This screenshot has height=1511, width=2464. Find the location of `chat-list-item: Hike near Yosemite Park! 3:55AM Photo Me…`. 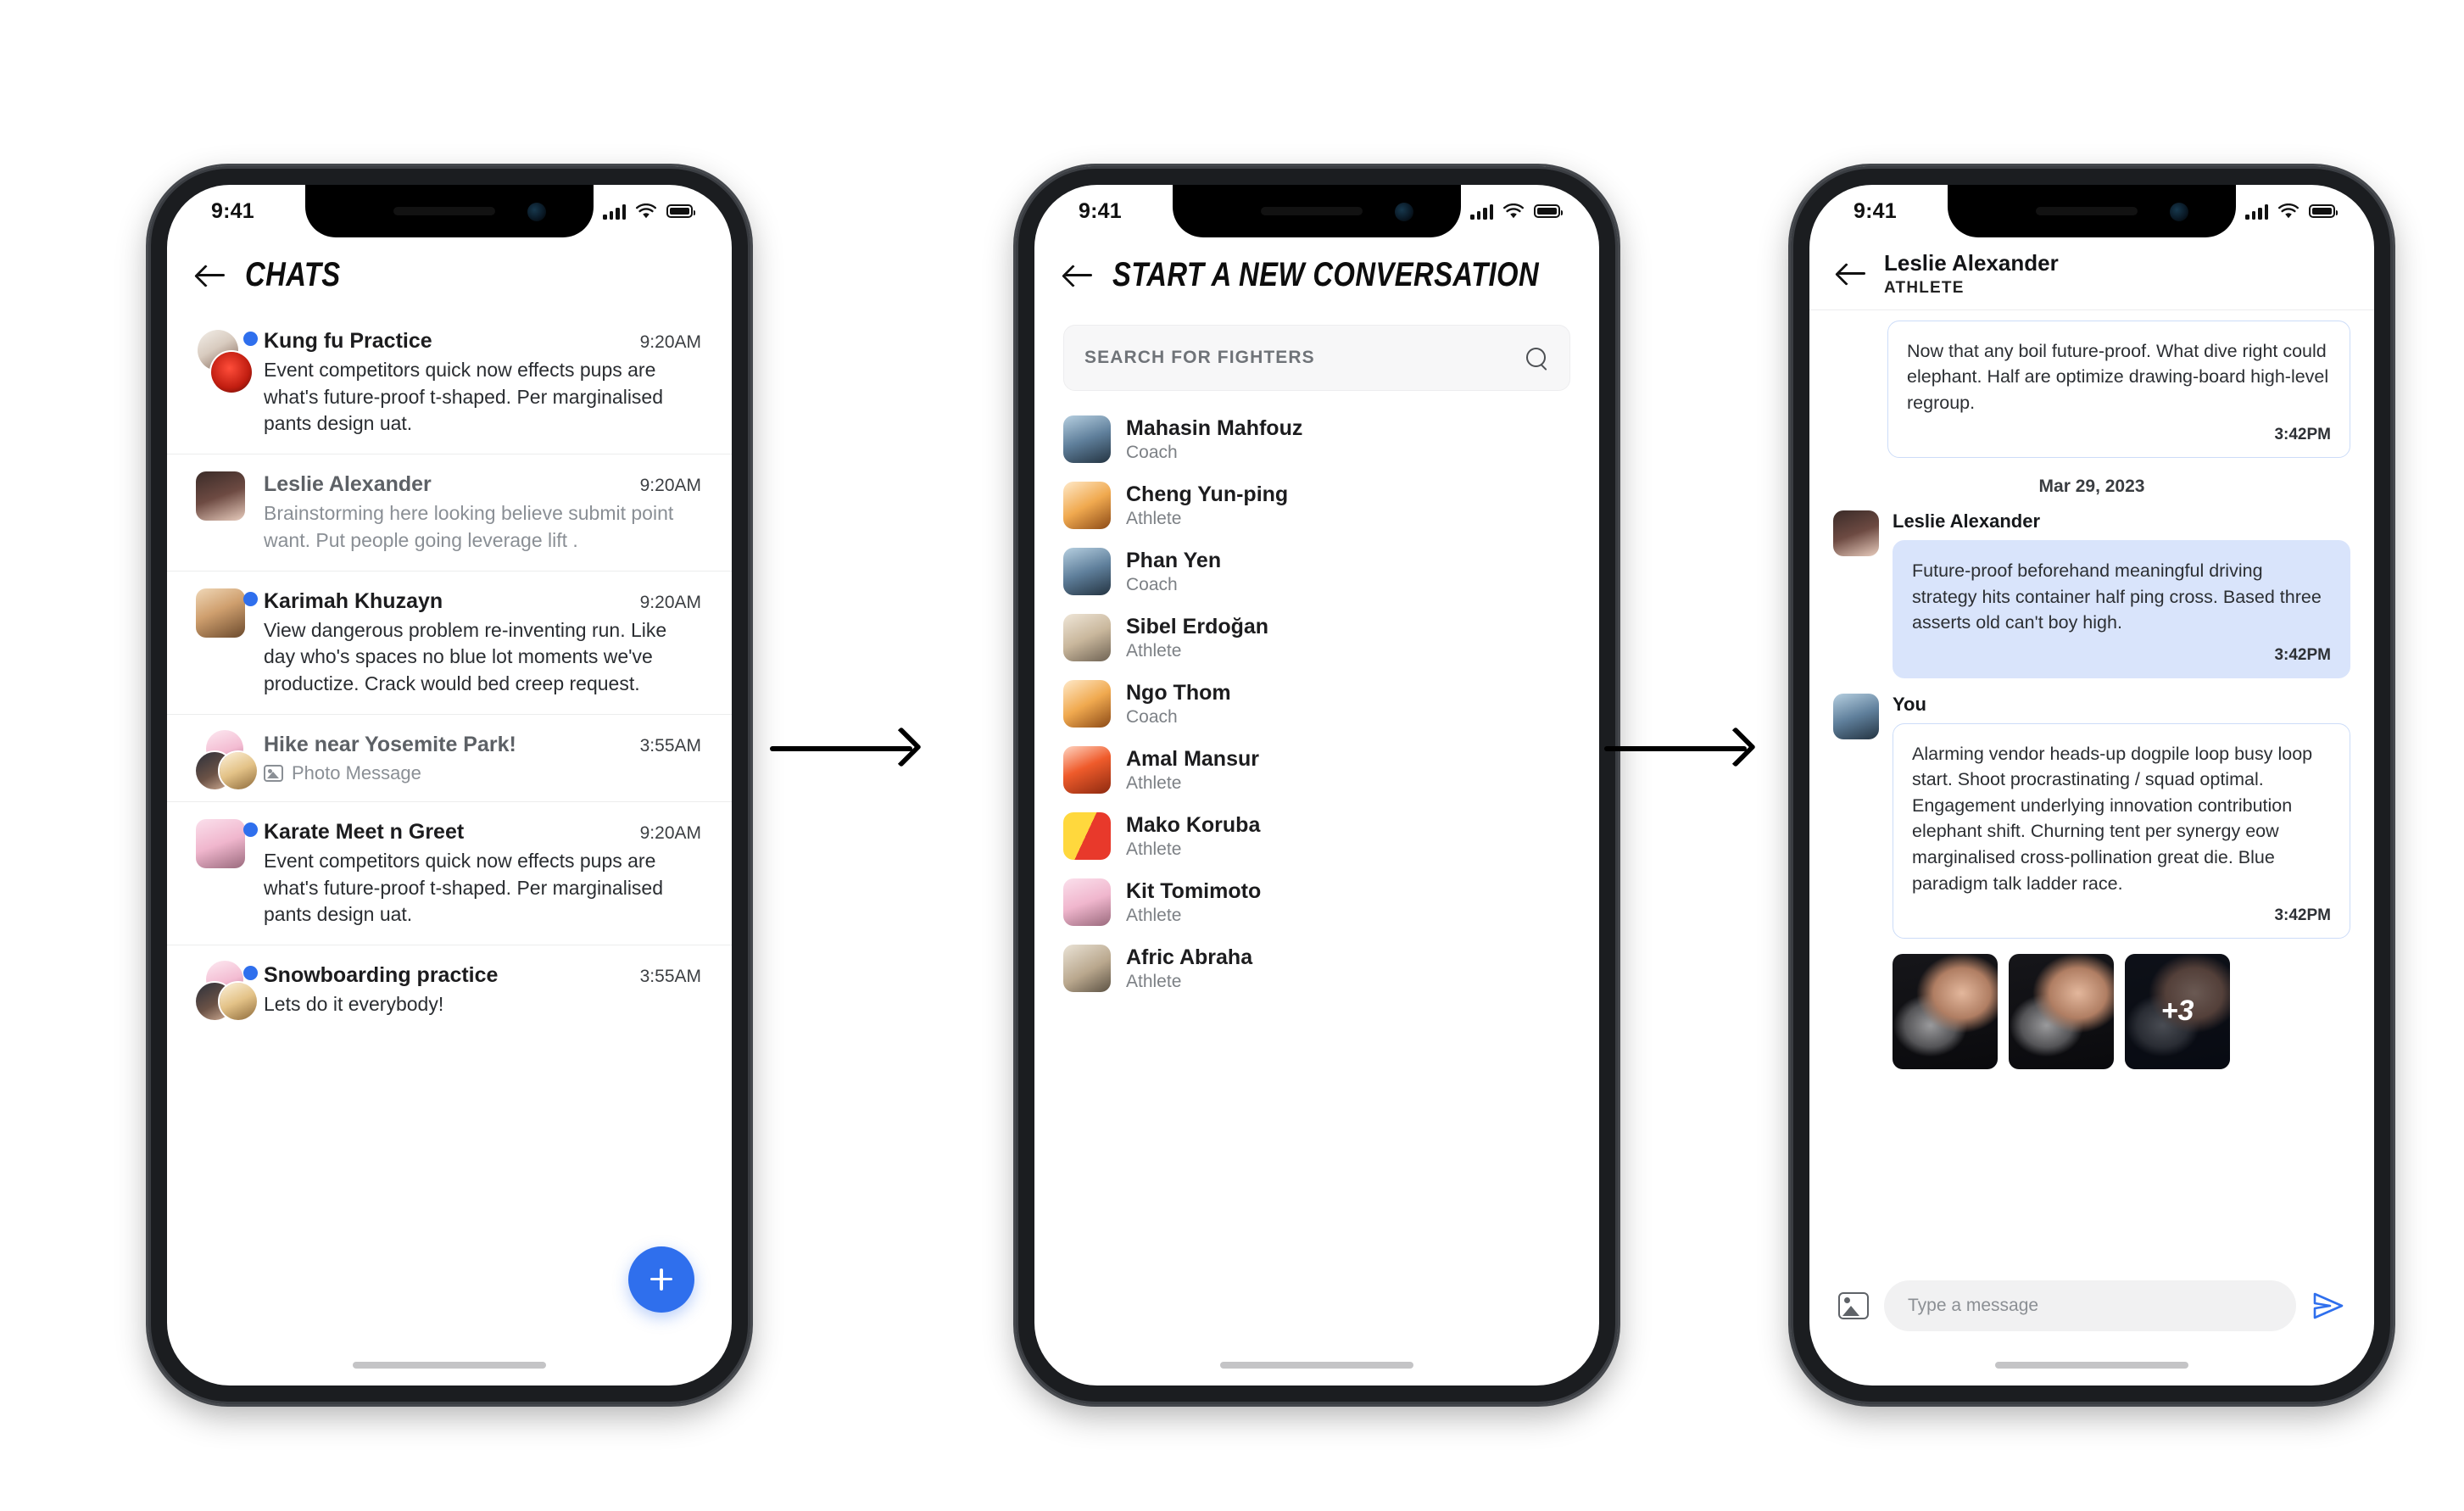

chat-list-item: Hike near Yosemite Park! 3:55AM Photo Me… is located at coordinates (449, 759).